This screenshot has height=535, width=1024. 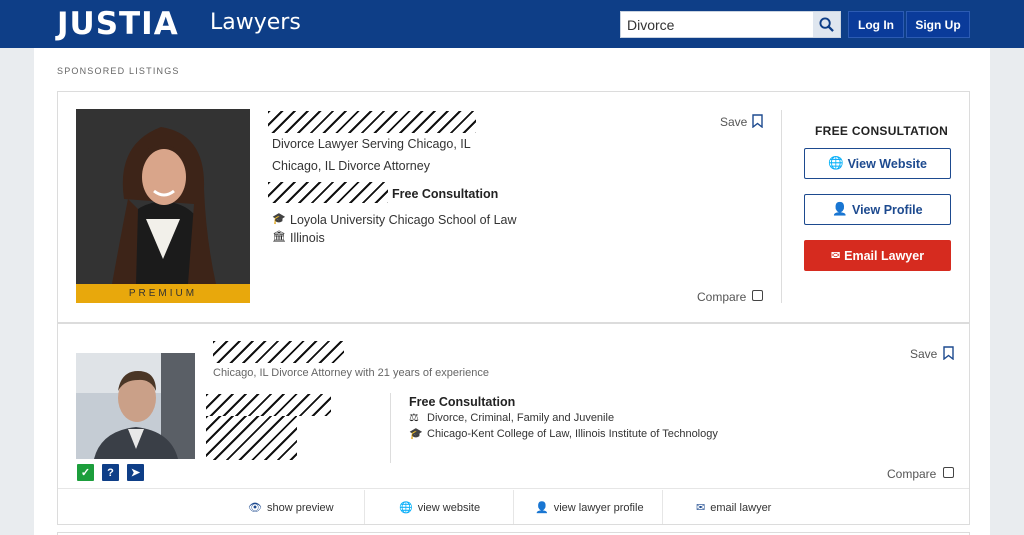 I want to click on view-profile-button: 👤 View Profile, so click(x=877, y=209).